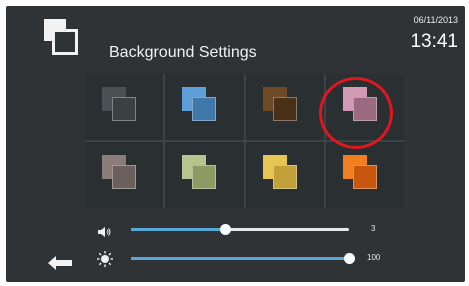  What do you see at coordinates (60, 263) in the screenshot?
I see `back-arrow-icon` at bounding box center [60, 263].